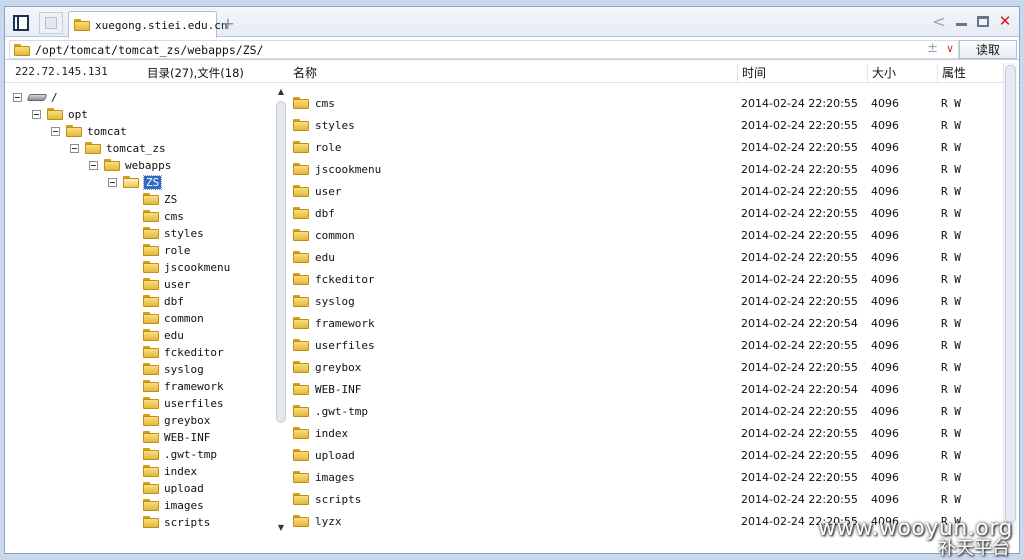 Image resolution: width=1024 pixels, height=560 pixels. I want to click on file-row: common 2014-02-24 22:20:55 4096 R W, so click(645, 235).